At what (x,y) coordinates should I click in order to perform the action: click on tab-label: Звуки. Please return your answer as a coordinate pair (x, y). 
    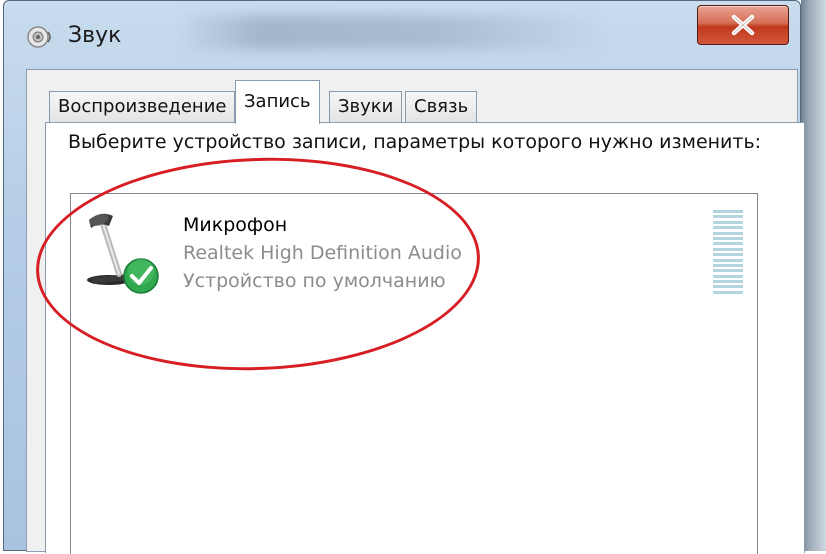
    Looking at the image, I should click on (366, 106).